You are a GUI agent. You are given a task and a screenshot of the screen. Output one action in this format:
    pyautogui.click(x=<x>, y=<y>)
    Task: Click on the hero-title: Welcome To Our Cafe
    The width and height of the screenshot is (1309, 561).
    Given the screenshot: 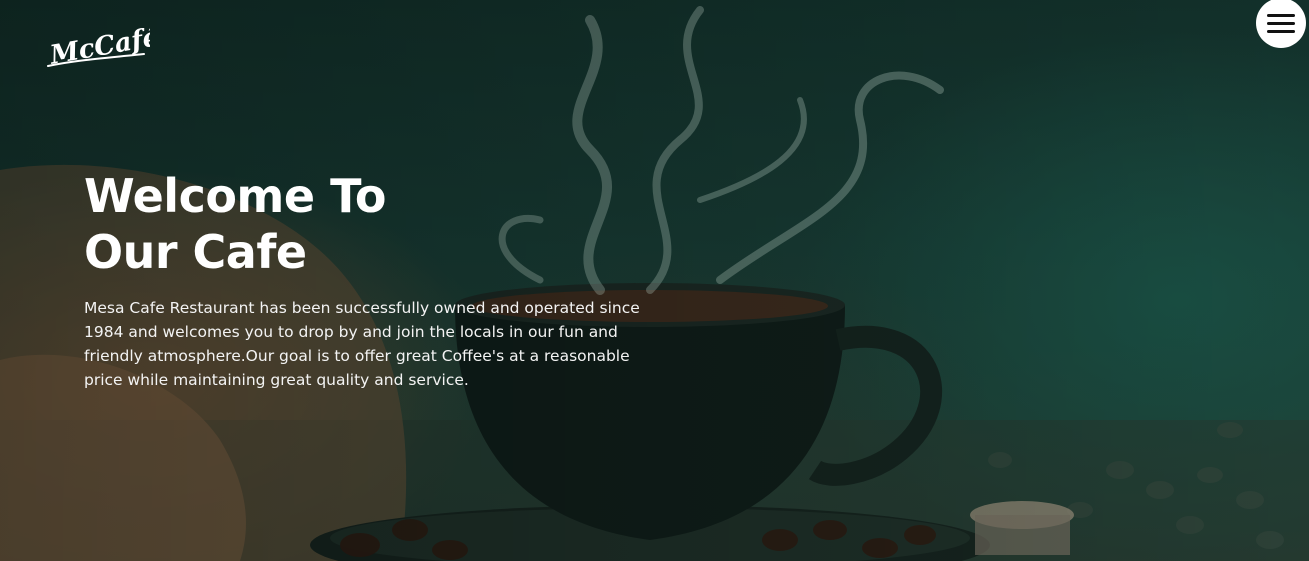 What is the action you would take?
    pyautogui.click(x=369, y=224)
    